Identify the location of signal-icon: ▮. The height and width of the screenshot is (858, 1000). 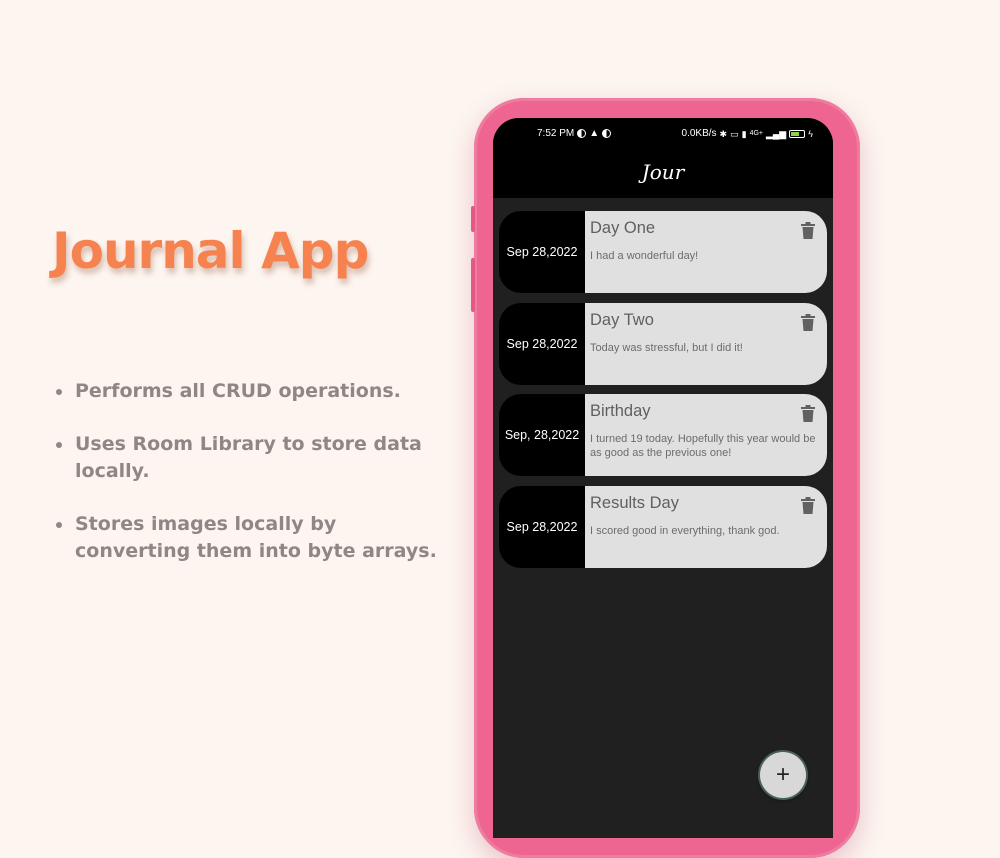
(744, 133).